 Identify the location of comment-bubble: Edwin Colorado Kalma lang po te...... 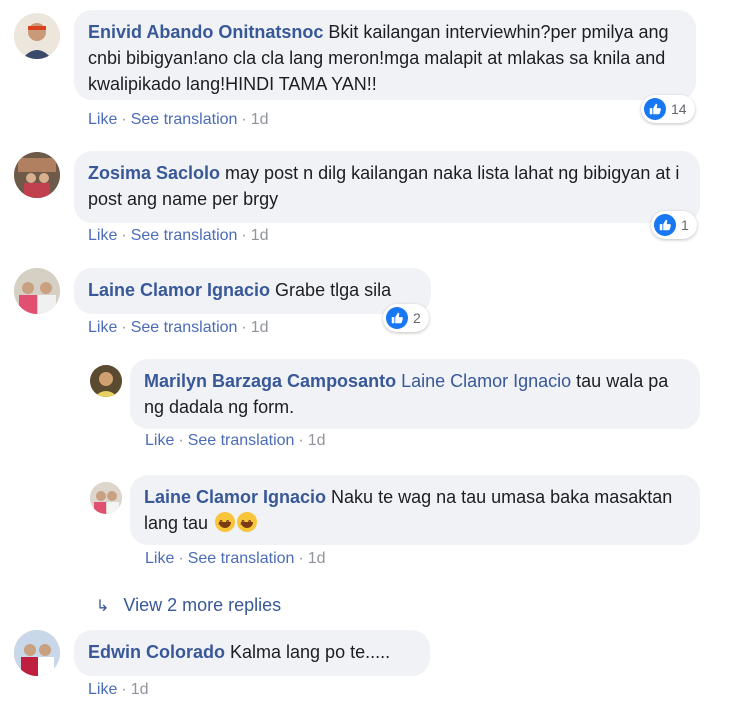
(252, 653).